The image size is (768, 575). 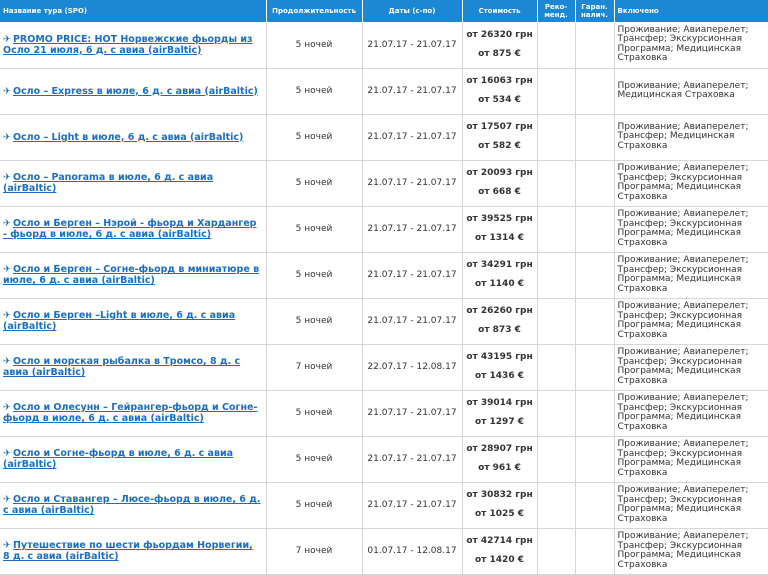 I want to click on price-eur: от 668 €, so click(x=499, y=192).